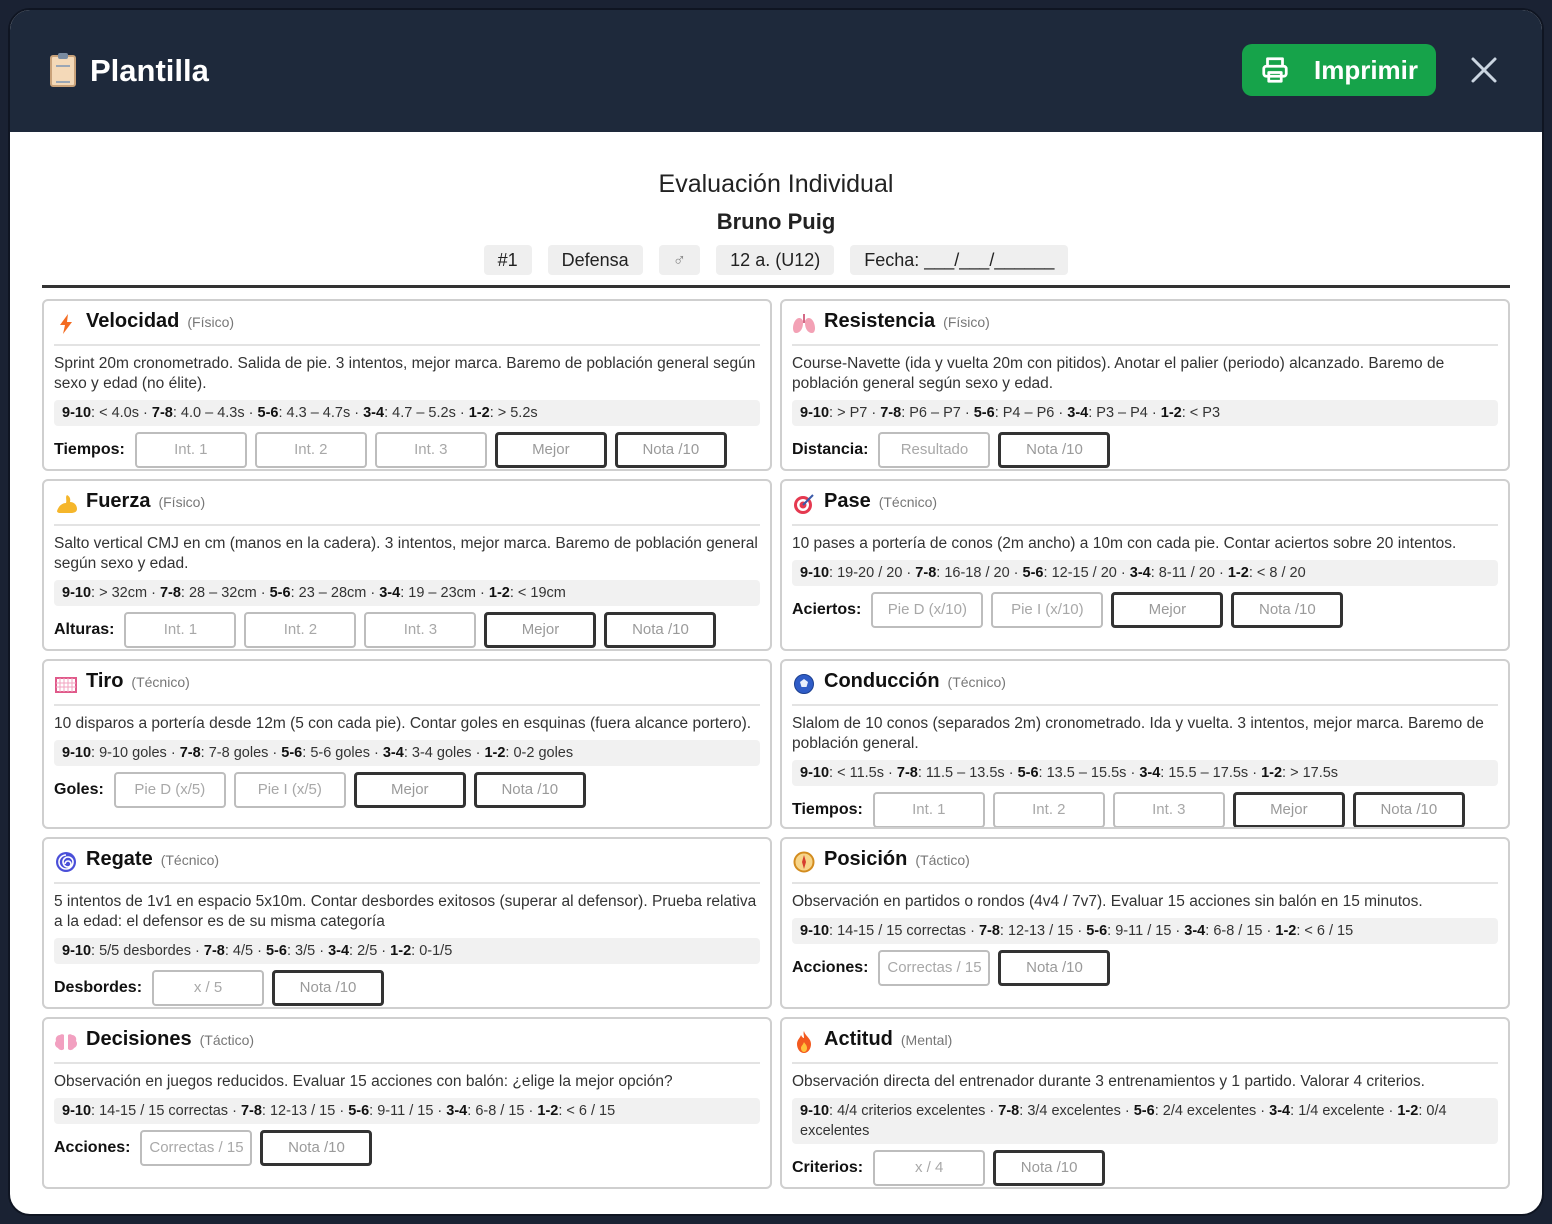 Image resolution: width=1552 pixels, height=1224 pixels. What do you see at coordinates (424, 413) in the screenshot?
I see `scale-value: 4.7 – 5.2s` at bounding box center [424, 413].